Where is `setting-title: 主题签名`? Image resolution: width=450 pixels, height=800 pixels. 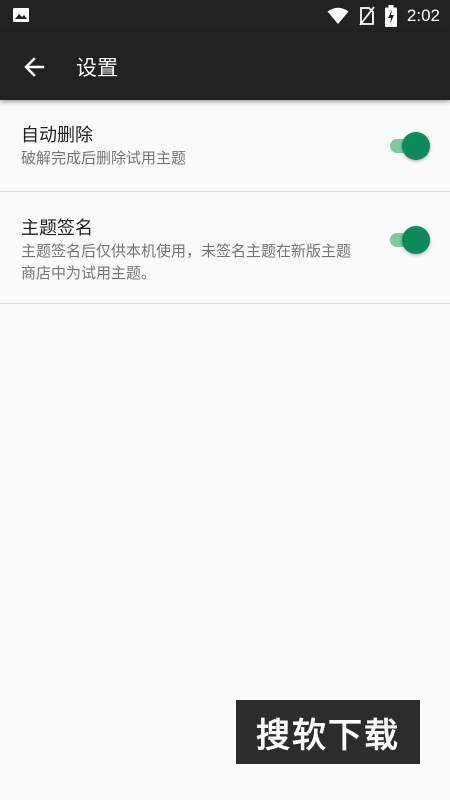 setting-title: 主题签名 is located at coordinates (57, 228).